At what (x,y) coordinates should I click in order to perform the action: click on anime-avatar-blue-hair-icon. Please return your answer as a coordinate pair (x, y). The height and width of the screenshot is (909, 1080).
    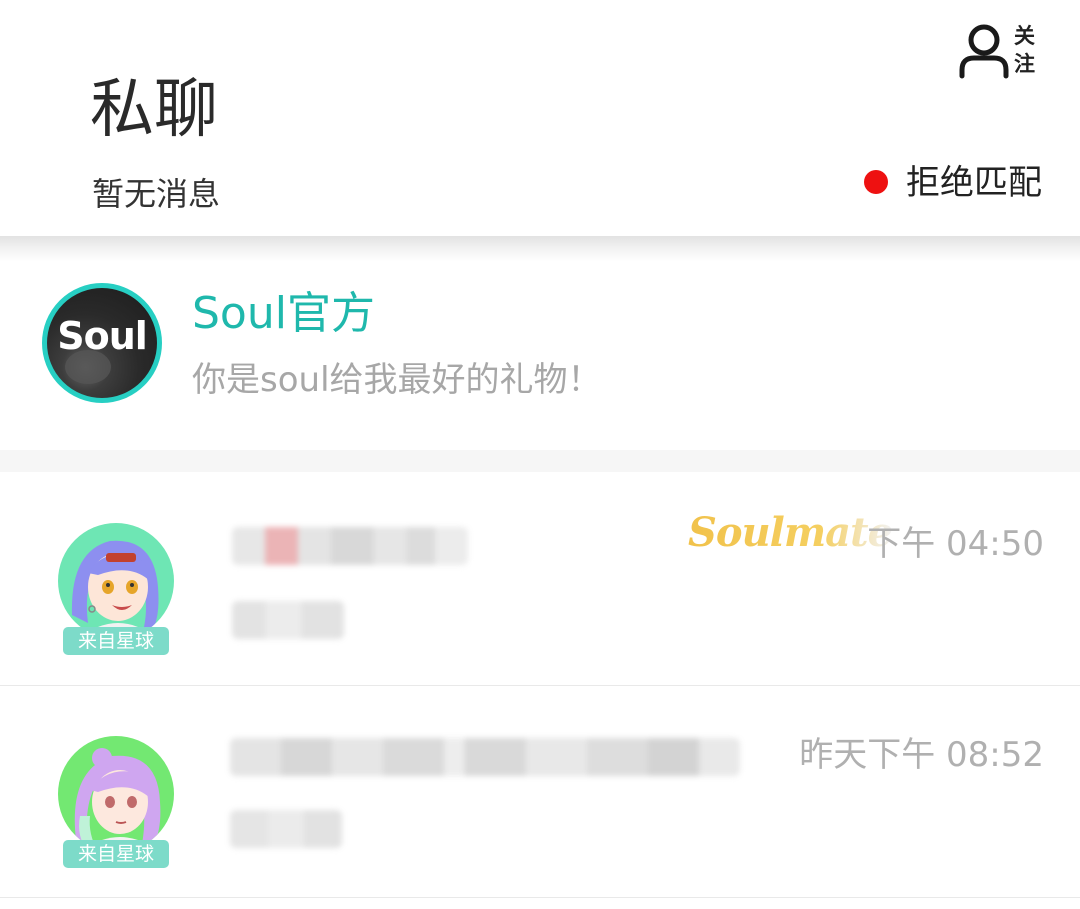
    Looking at the image, I should click on (116, 581).